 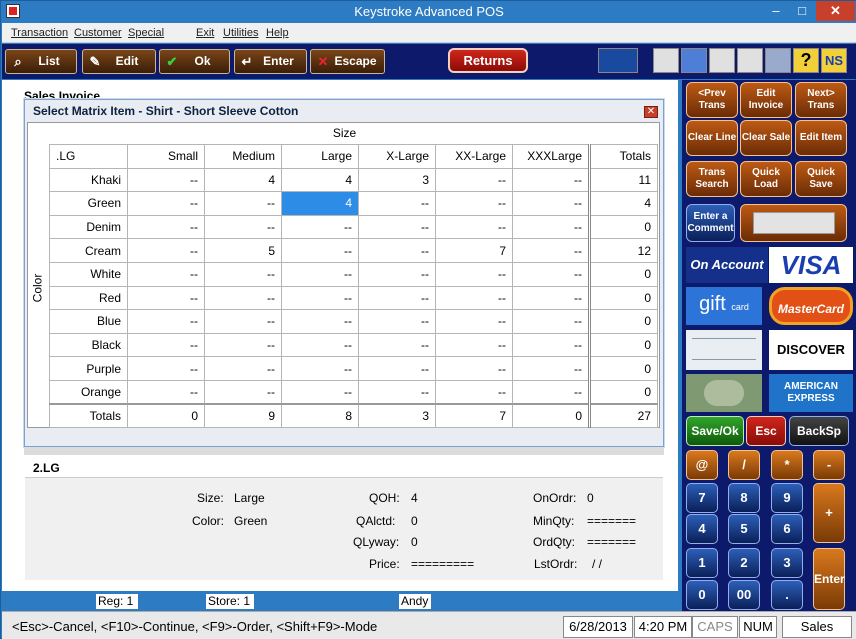 What do you see at coordinates (702, 595) in the screenshot?
I see `key-0: 0` at bounding box center [702, 595].